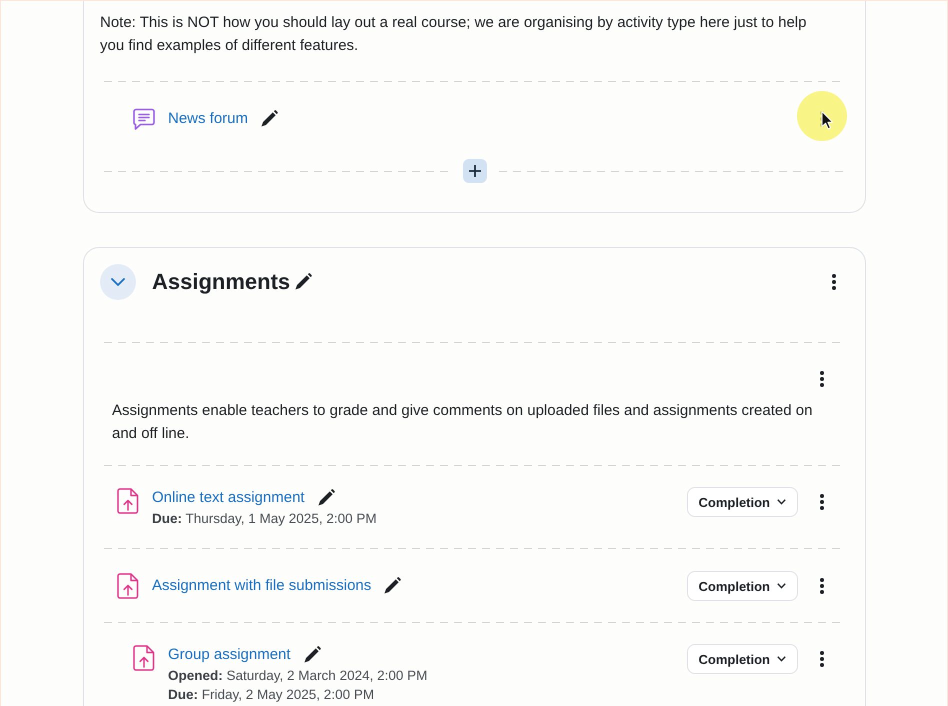  What do you see at coordinates (264, 519) in the screenshot?
I see `activity-date: Due: Thursday, 1 May 2025, 2:00 PM` at bounding box center [264, 519].